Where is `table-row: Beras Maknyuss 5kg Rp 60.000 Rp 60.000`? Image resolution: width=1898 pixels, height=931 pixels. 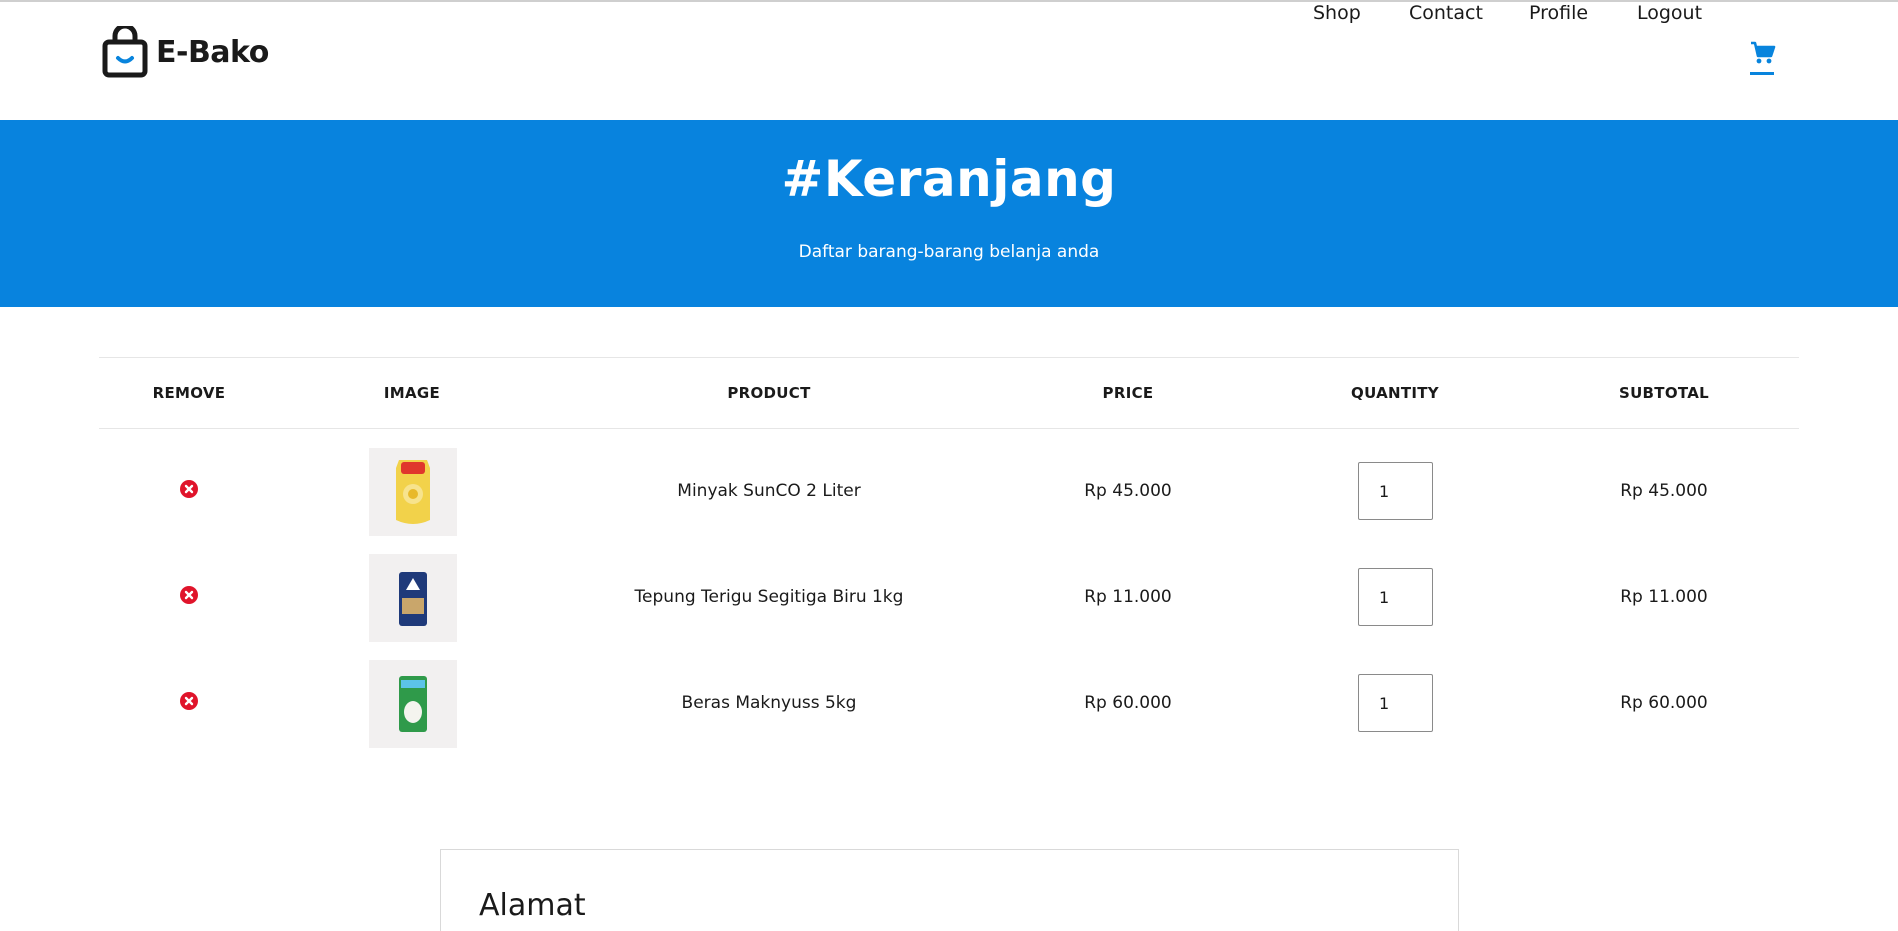
table-row: Beras Maknyuss 5kg Rp 60.000 Rp 60.000 is located at coordinates (949, 713).